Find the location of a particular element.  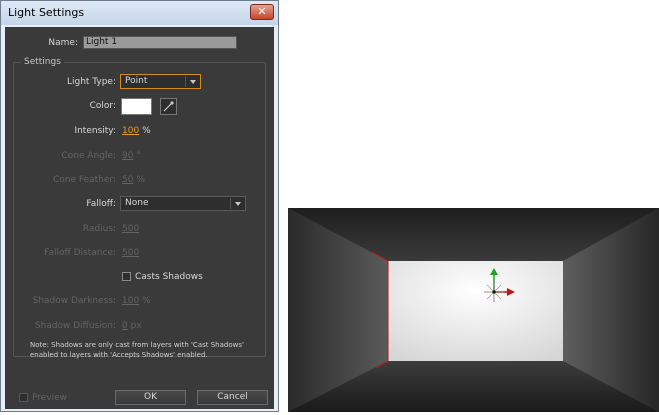

back-wall-plane is located at coordinates (475, 311).